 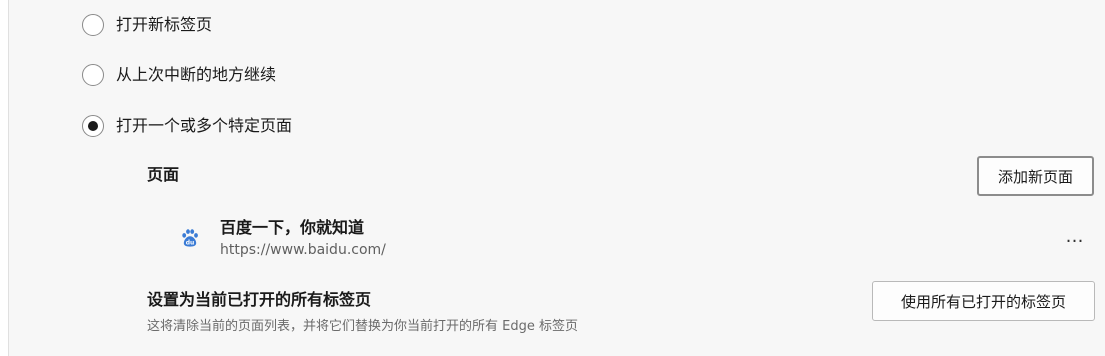 I want to click on baidu-paw-icon: du, so click(x=190, y=238).